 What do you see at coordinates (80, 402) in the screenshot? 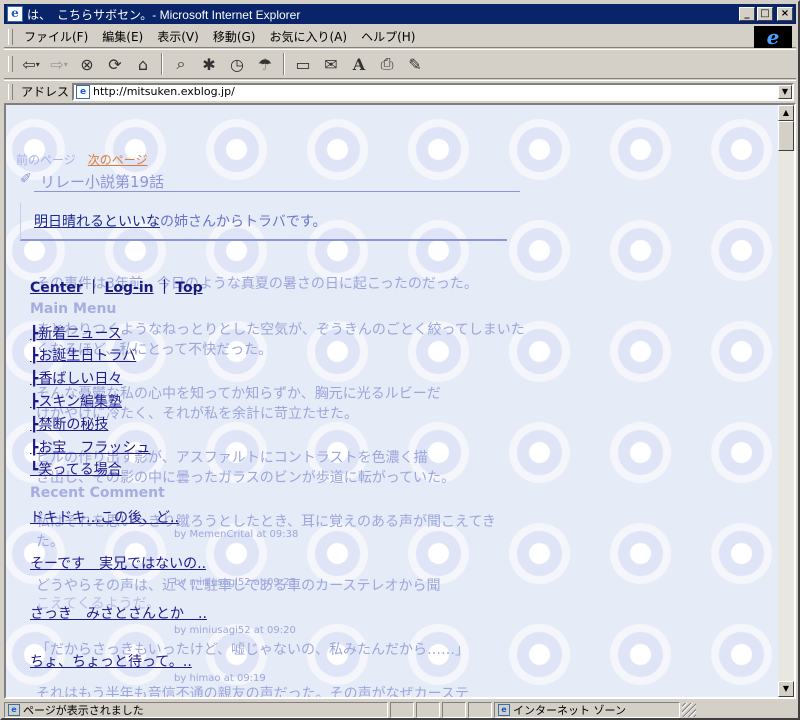
I see `menu-item-label: スキン編集塾` at bounding box center [80, 402].